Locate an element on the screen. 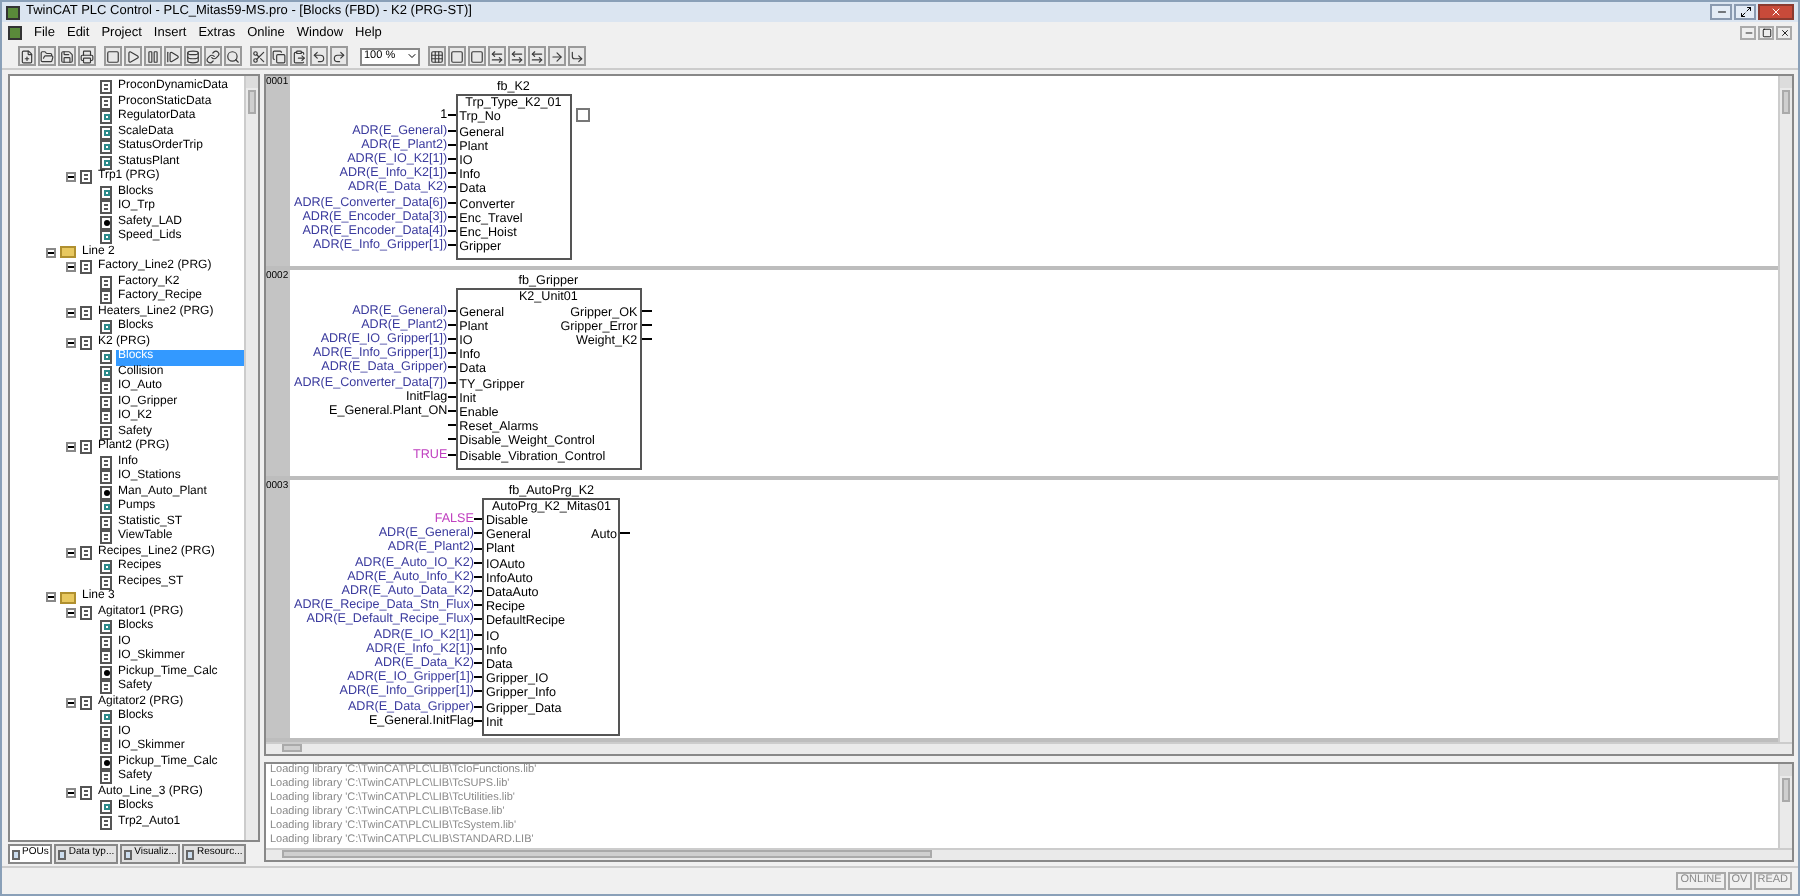 The image size is (1800, 896). close-icon is located at coordinates (1776, 12).